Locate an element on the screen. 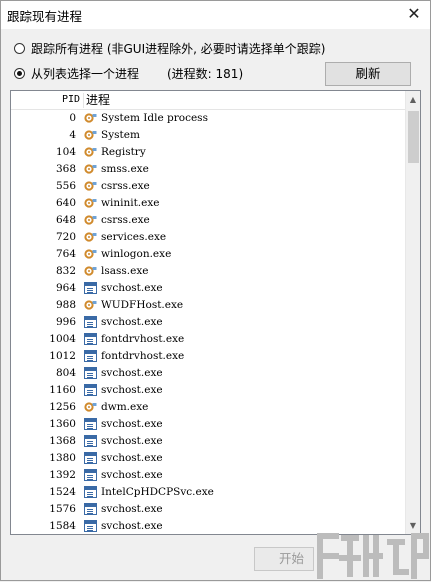  process-name: csrss.exe is located at coordinates (125, 186).